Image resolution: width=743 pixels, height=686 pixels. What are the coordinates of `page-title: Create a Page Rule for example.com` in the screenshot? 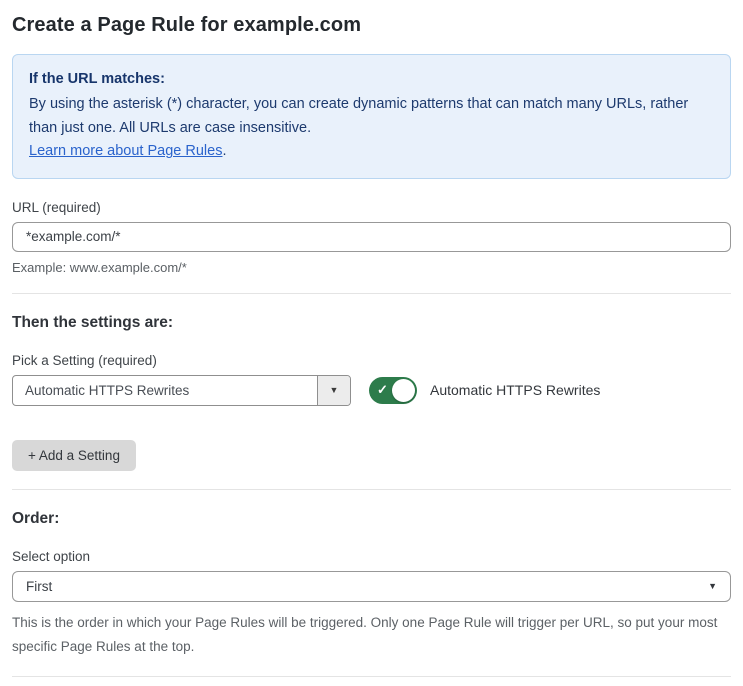 It's located at (187, 25).